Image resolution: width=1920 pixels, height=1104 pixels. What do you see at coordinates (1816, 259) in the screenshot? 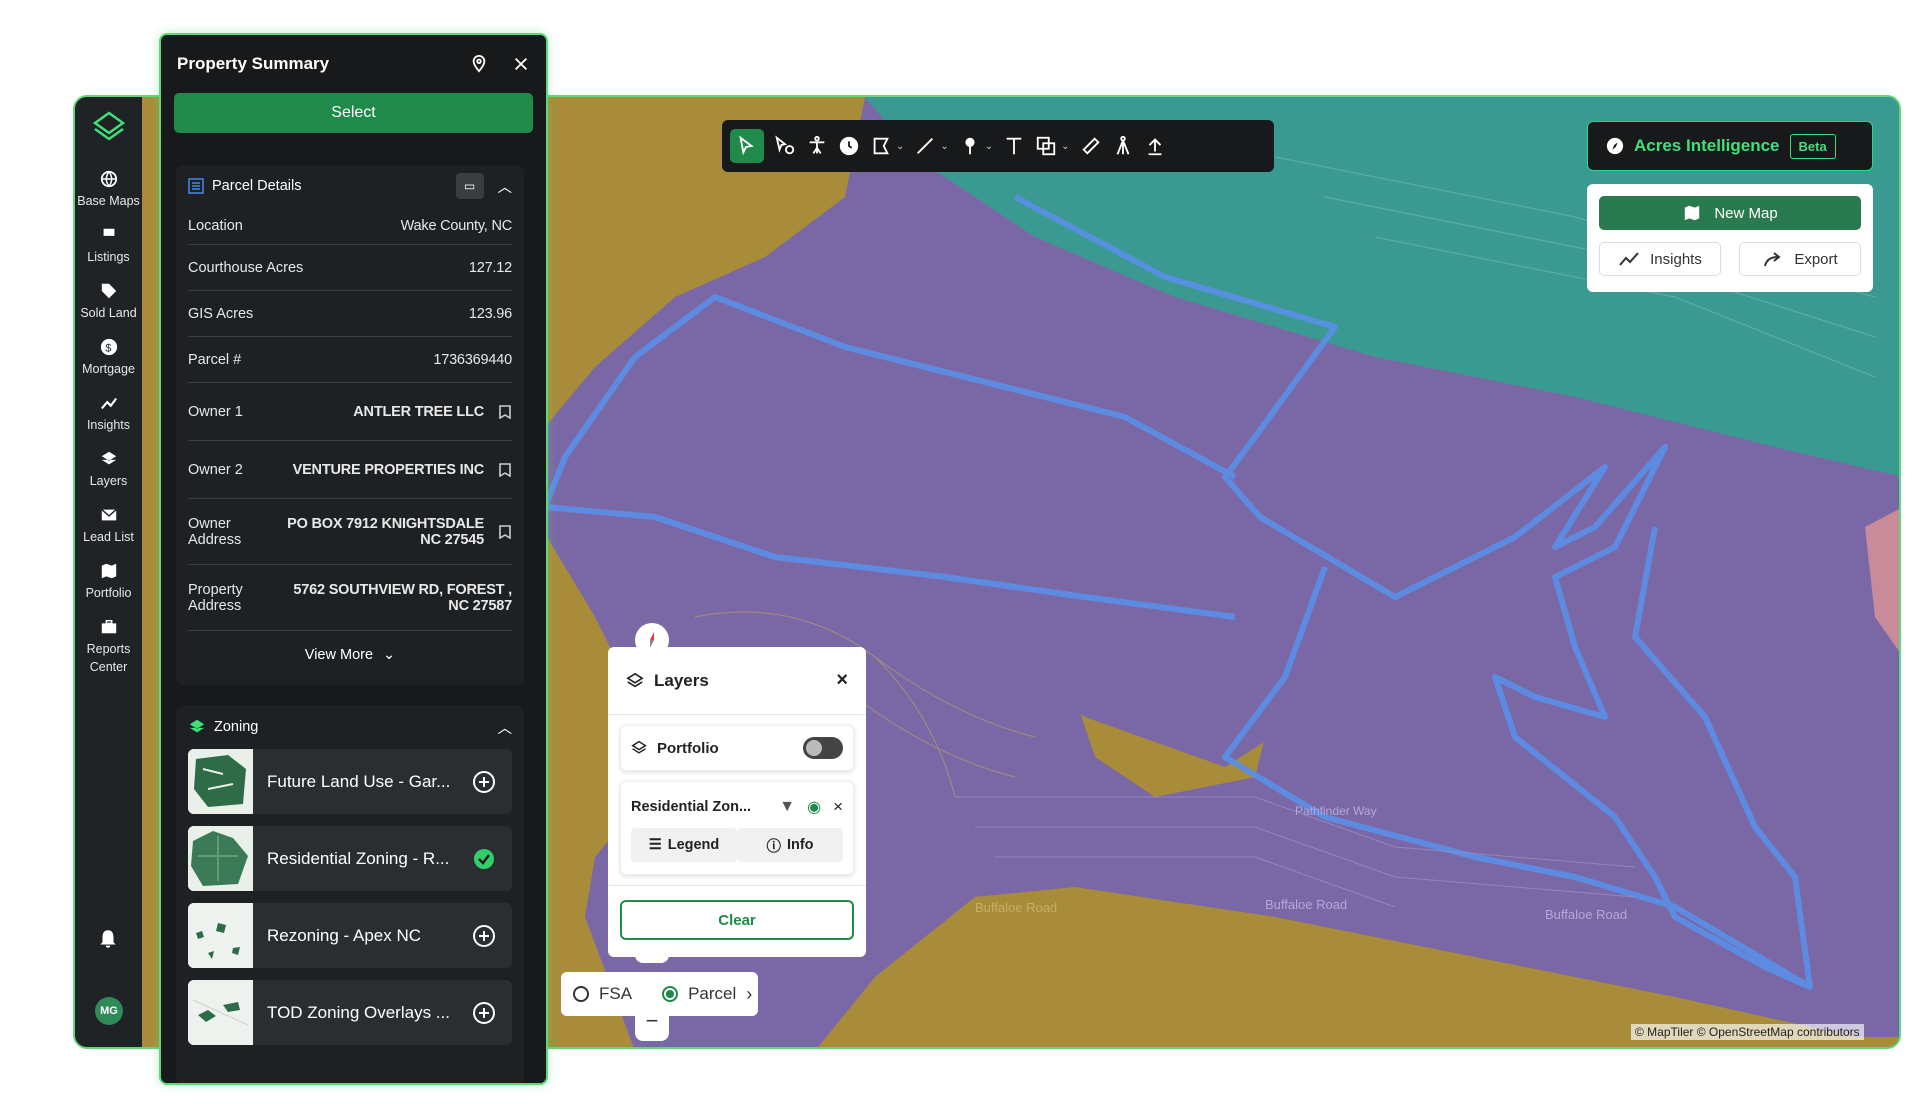
I see `export-label: Export` at bounding box center [1816, 259].